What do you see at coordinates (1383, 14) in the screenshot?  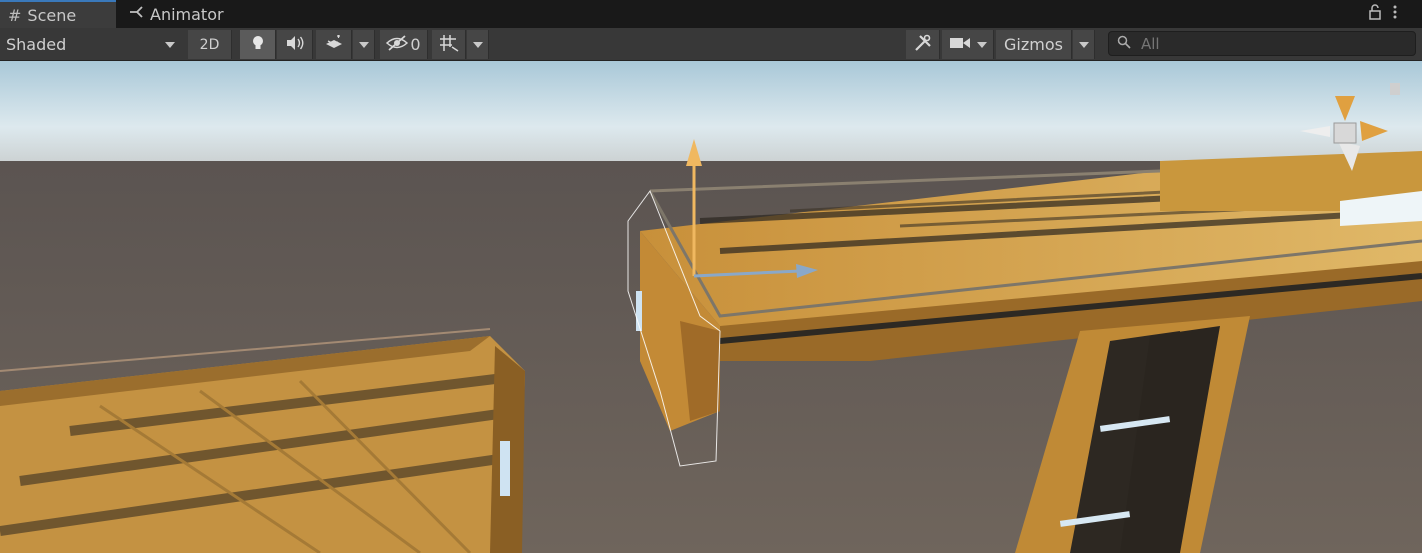 I see `tab-window-controls` at bounding box center [1383, 14].